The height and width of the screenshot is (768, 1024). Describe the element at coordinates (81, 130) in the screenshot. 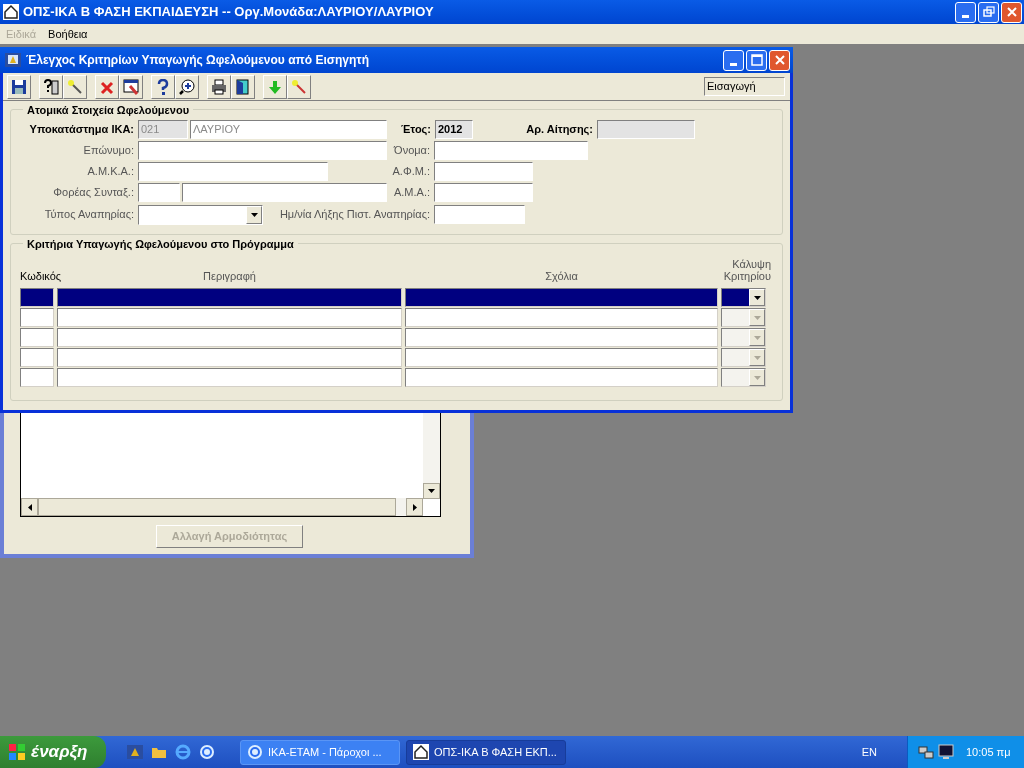

I see `field-label: Υποκατάστημα ΙΚΑ:` at that location.